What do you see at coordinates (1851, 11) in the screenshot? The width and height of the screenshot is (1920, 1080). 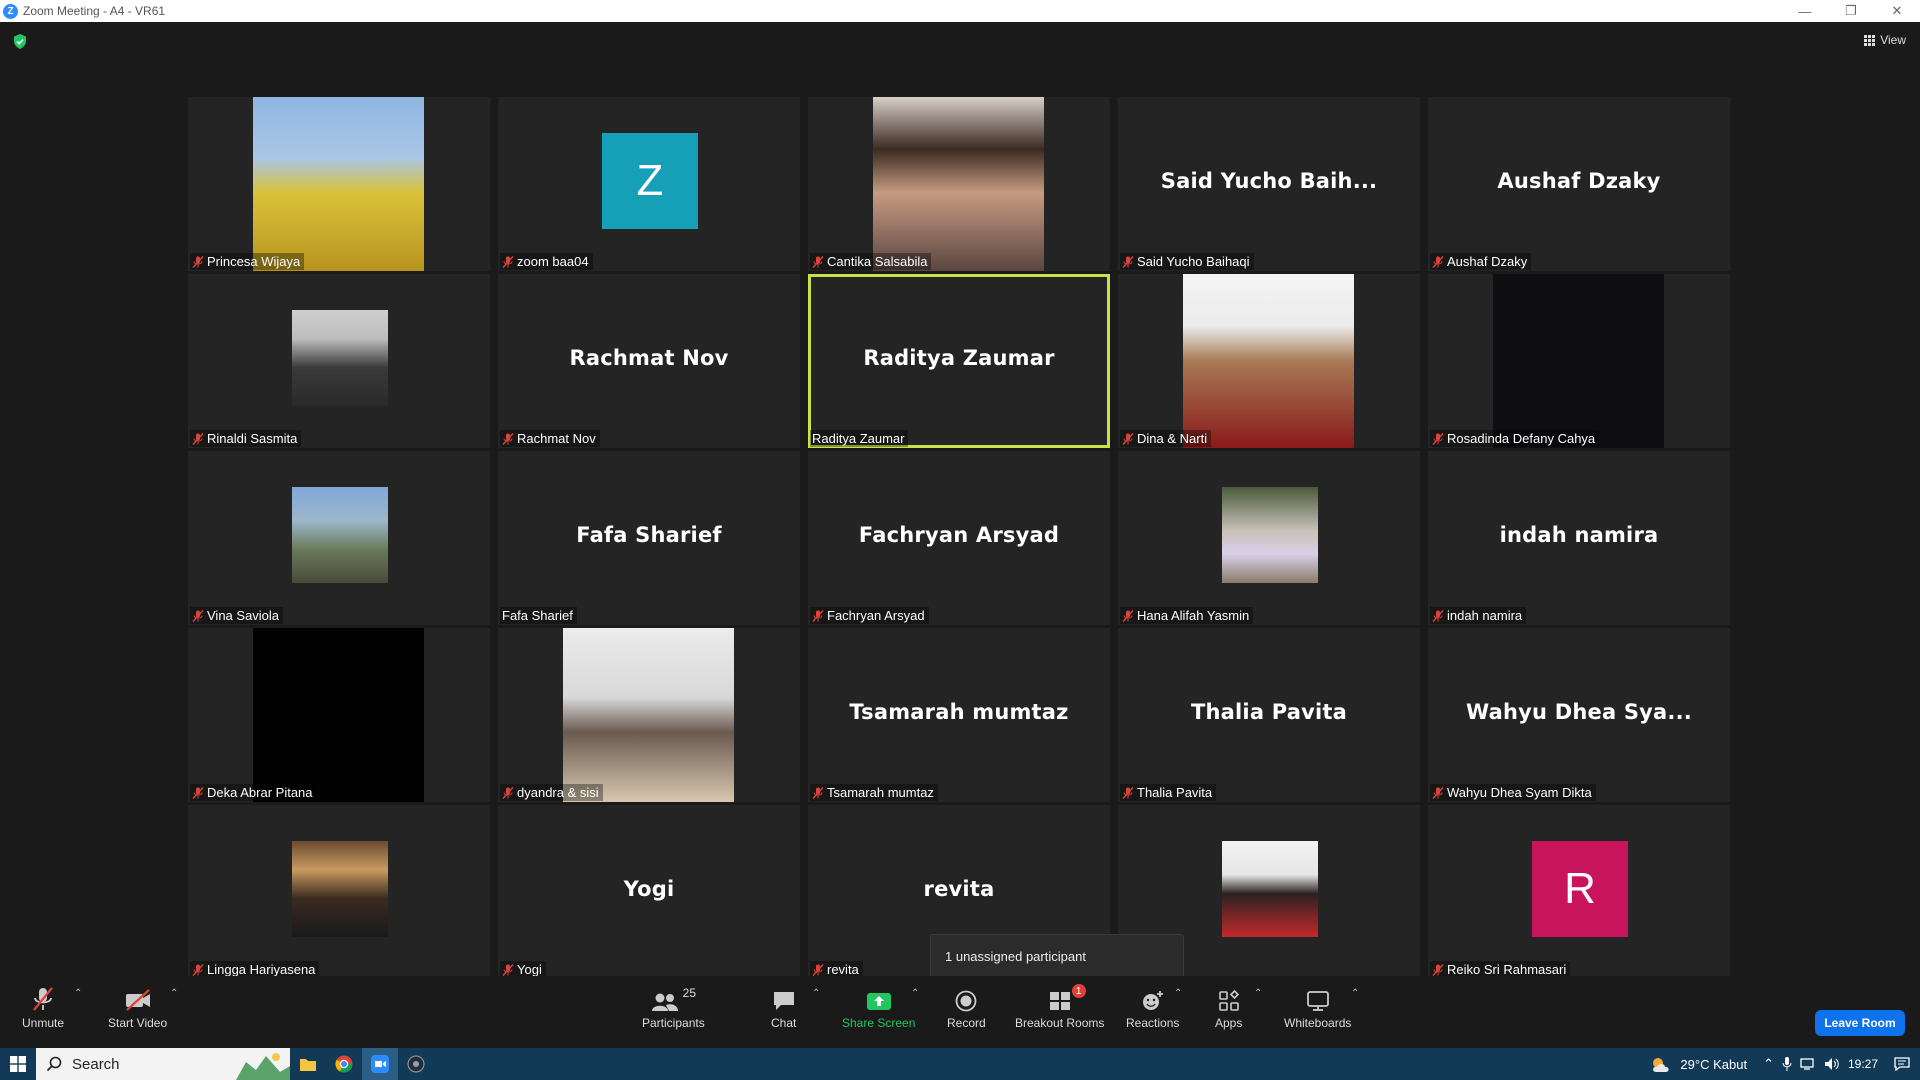 I see `restore-button: ❐` at bounding box center [1851, 11].